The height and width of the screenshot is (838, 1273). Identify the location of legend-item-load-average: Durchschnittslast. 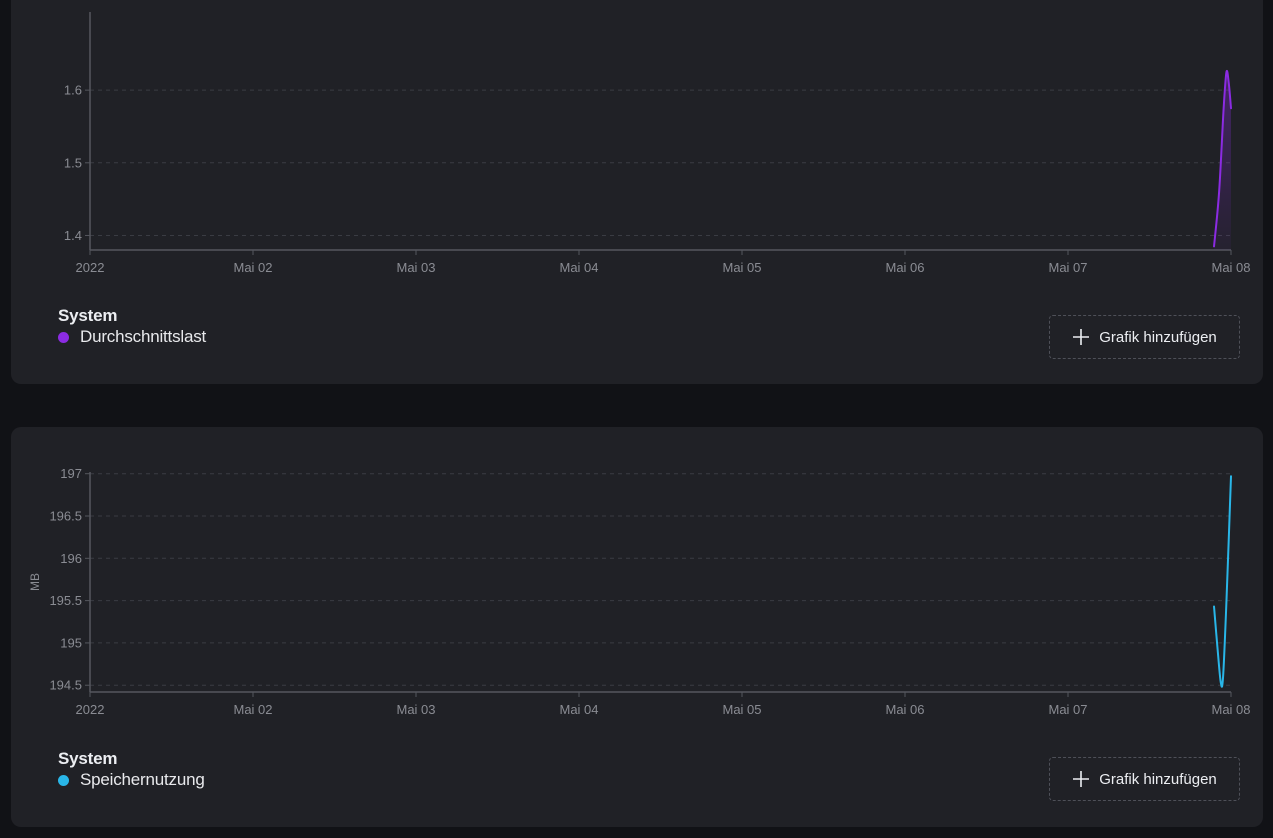
(132, 337).